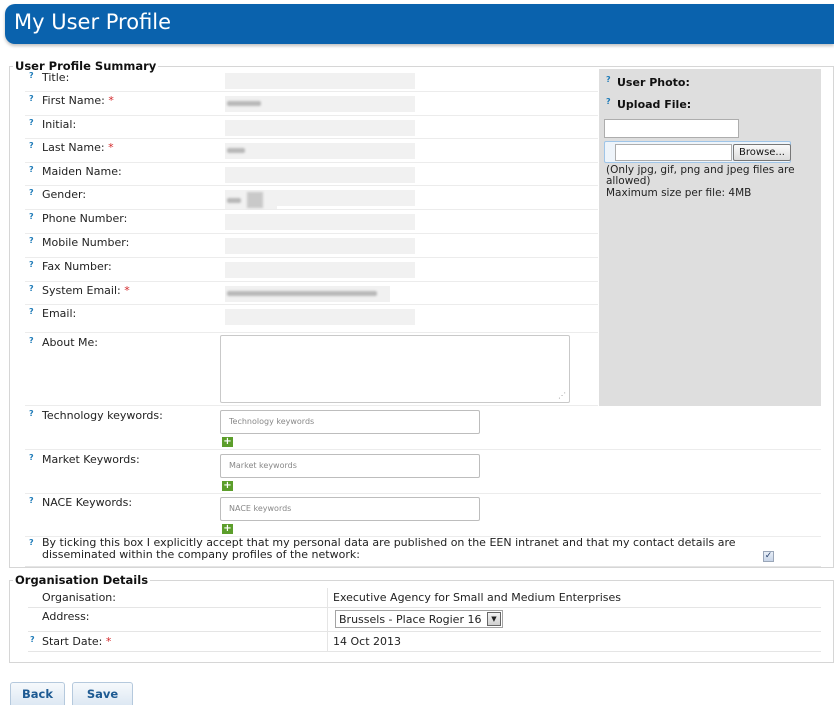  I want to click on file-type-note-cont: allowed), so click(628, 181).